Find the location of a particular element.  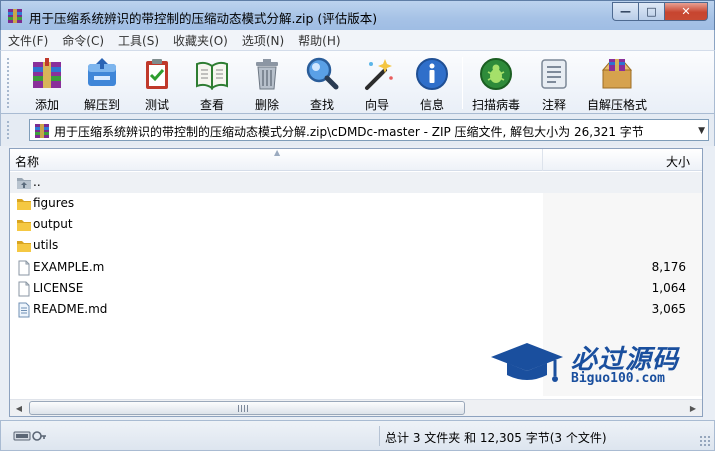

graduation-cap-icon is located at coordinates (527, 362).